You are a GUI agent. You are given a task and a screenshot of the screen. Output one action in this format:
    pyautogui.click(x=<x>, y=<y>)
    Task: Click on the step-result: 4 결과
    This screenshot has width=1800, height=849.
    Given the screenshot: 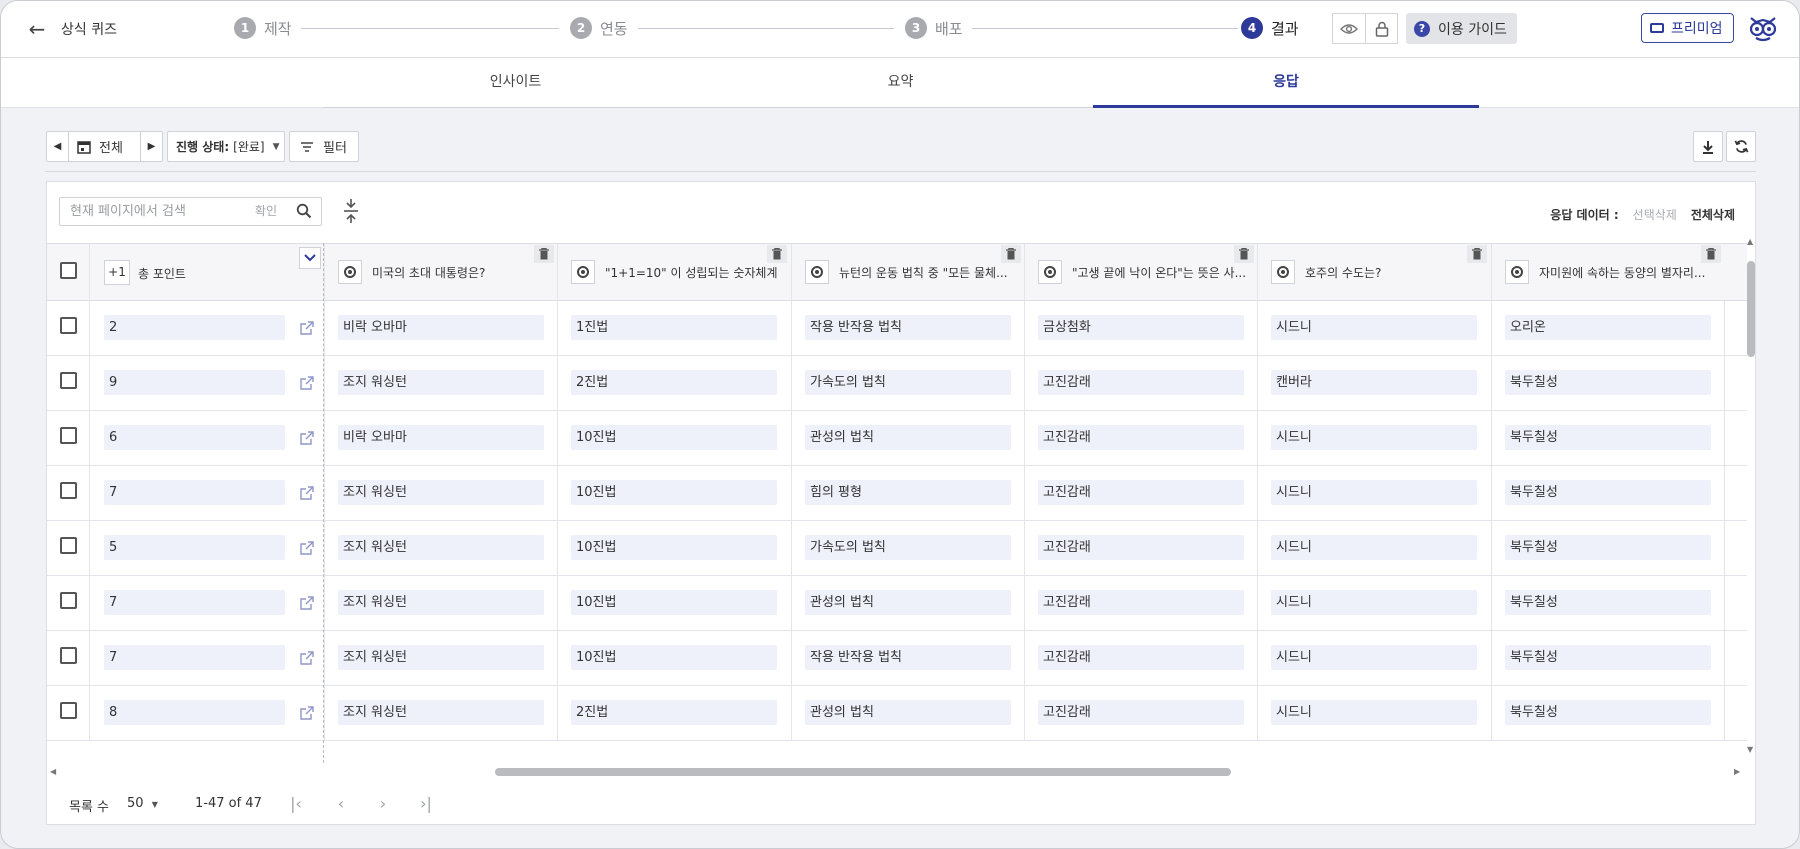 What is the action you would take?
    pyautogui.click(x=1270, y=28)
    